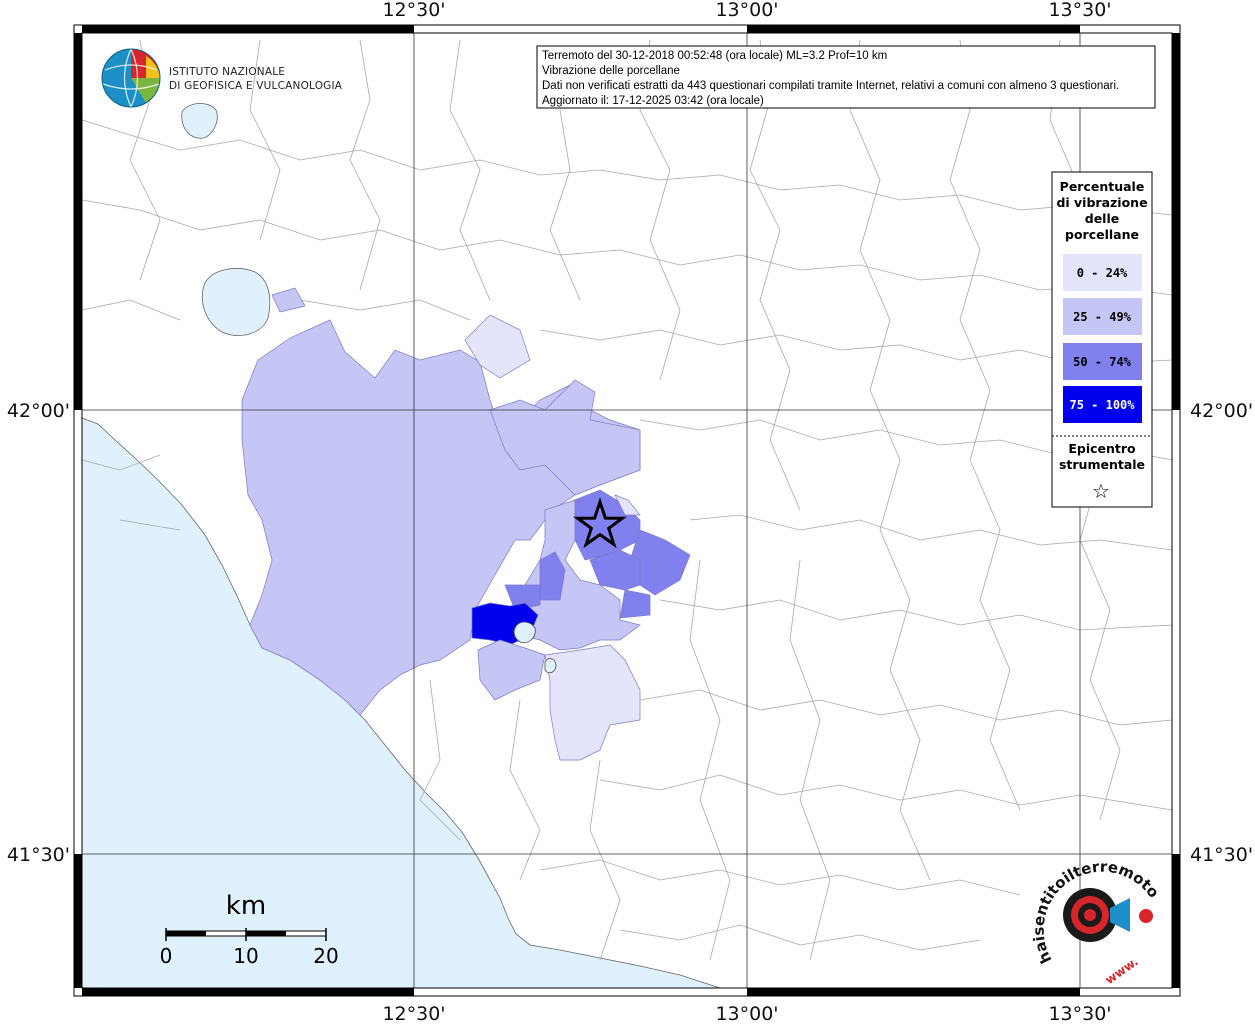 This screenshot has height=1024, width=1255. What do you see at coordinates (256, 86) in the screenshot?
I see `institute-name-line2: DI GEOFISICA E VULCANOLOGIA` at bounding box center [256, 86].